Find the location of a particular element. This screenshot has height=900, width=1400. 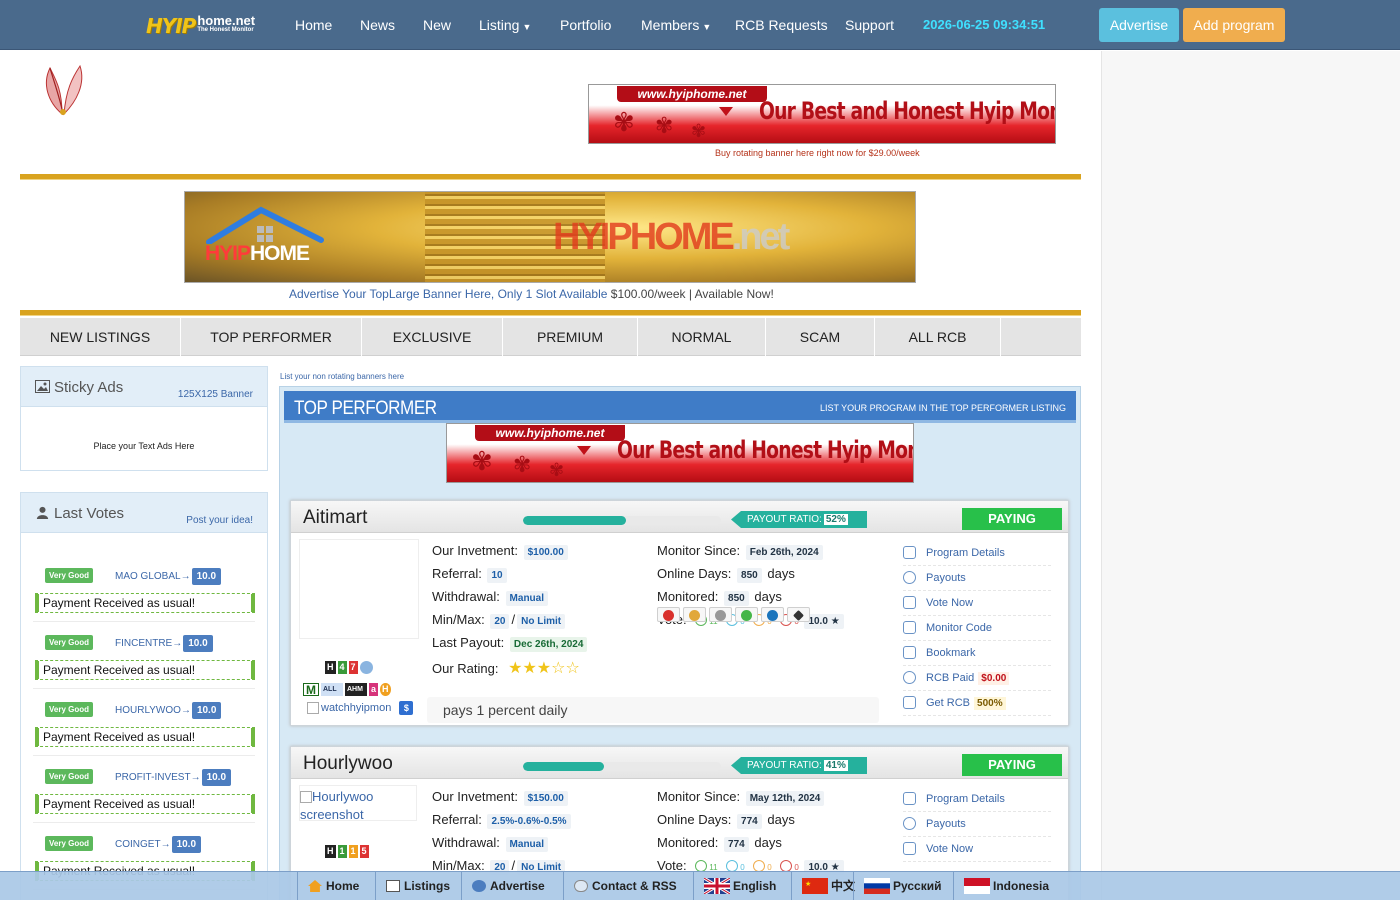

badge-red: 7 is located at coordinates (353, 667).